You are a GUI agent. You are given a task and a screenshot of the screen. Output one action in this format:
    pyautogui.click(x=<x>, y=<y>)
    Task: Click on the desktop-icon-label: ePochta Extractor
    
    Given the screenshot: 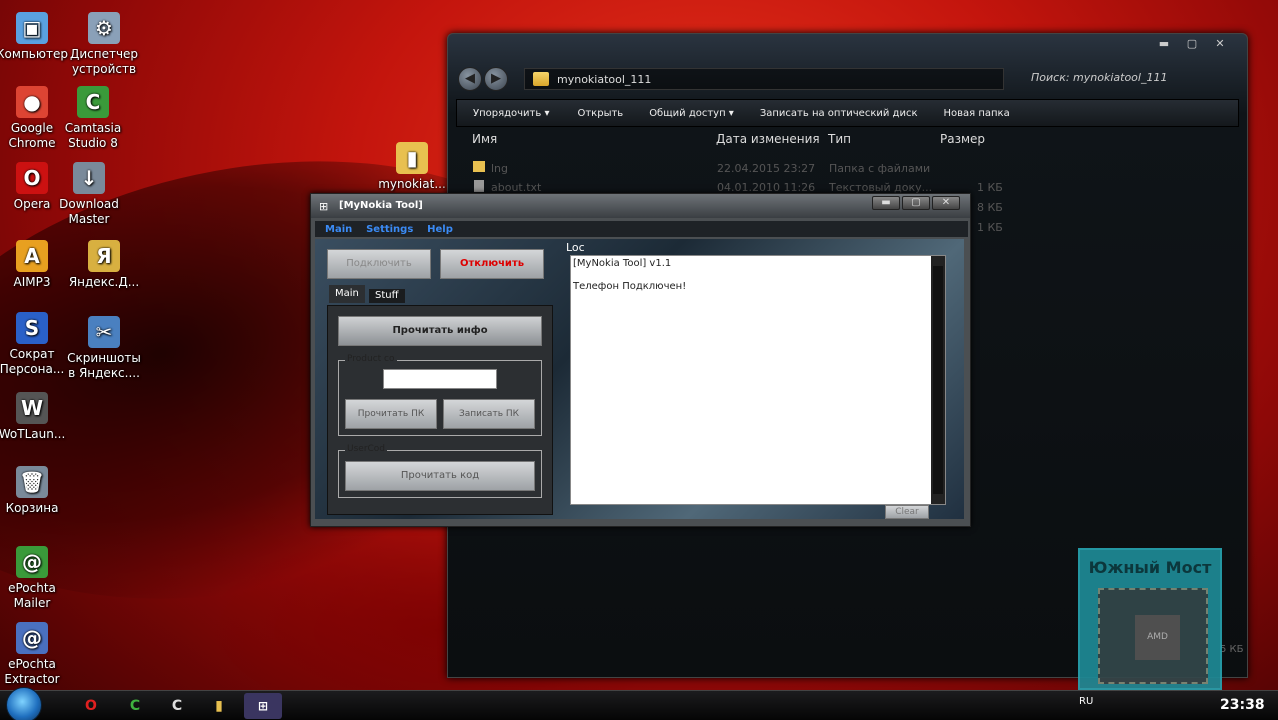 What is the action you would take?
    pyautogui.click(x=32, y=671)
    